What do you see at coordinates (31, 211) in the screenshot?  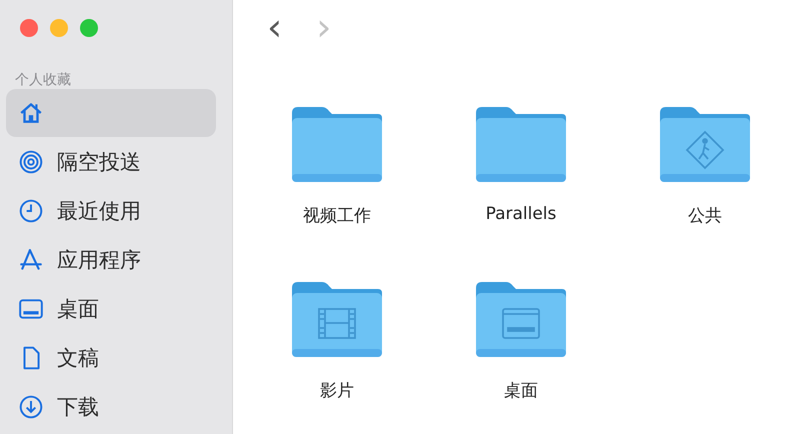 I see `clock-icon` at bounding box center [31, 211].